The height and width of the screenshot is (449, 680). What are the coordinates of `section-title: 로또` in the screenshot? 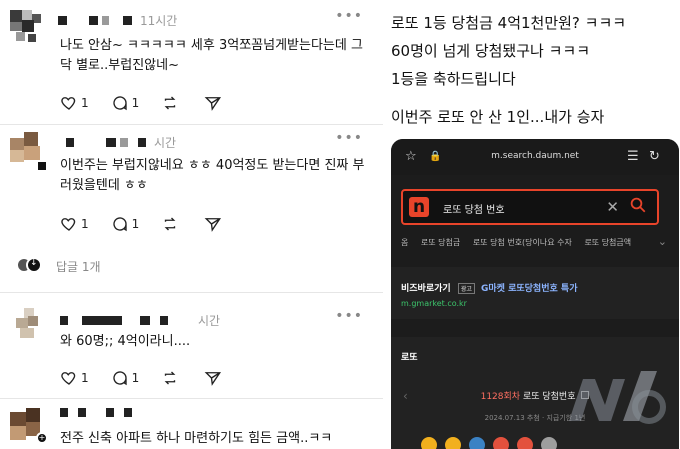 It's located at (409, 358).